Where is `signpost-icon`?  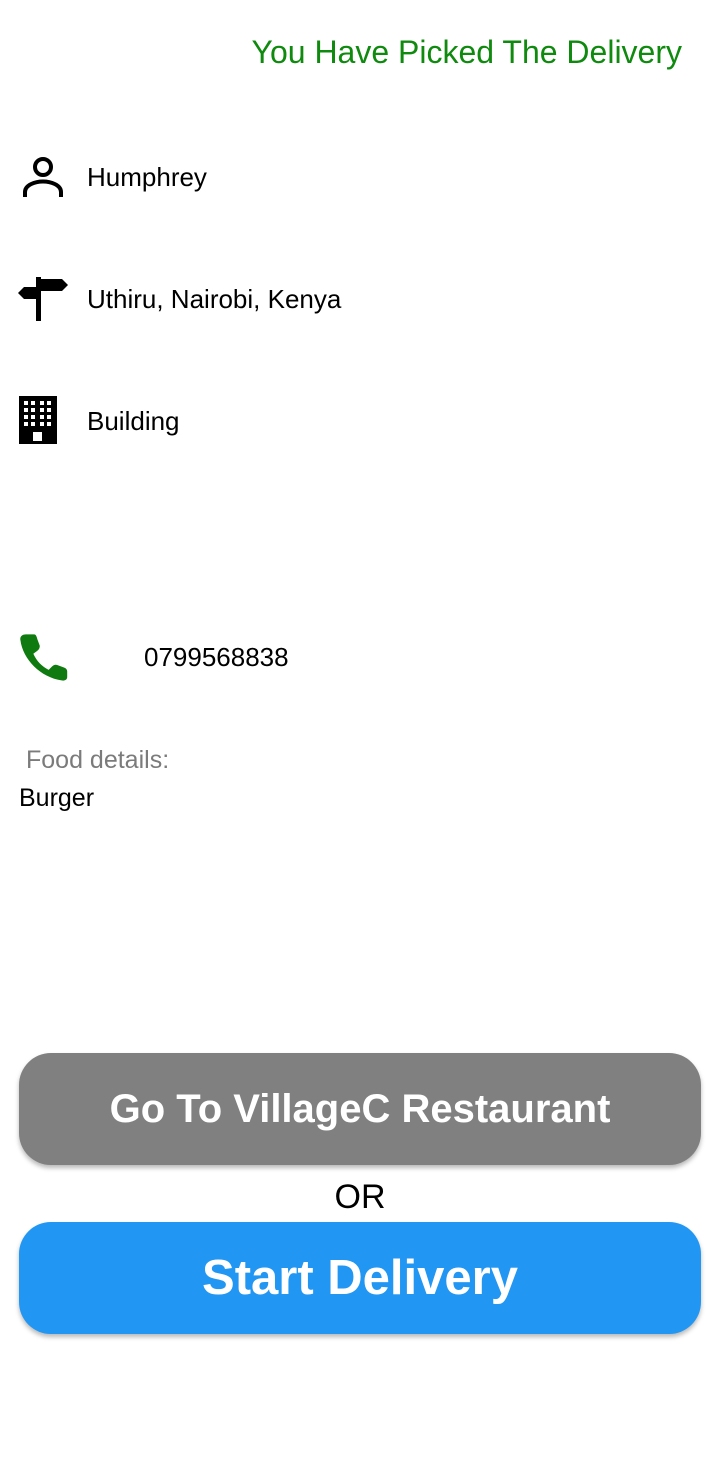 signpost-icon is located at coordinates (43, 299).